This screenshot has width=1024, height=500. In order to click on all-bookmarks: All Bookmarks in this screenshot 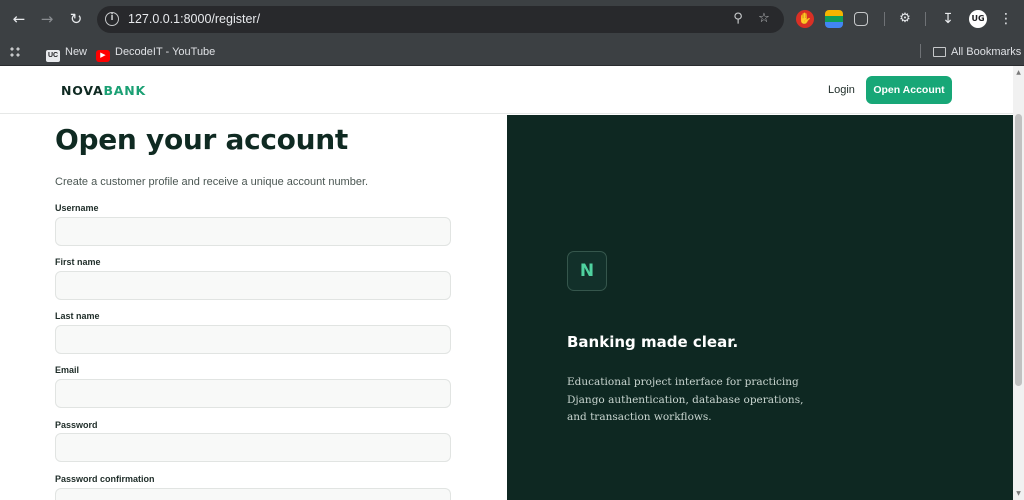, I will do `click(977, 52)`.